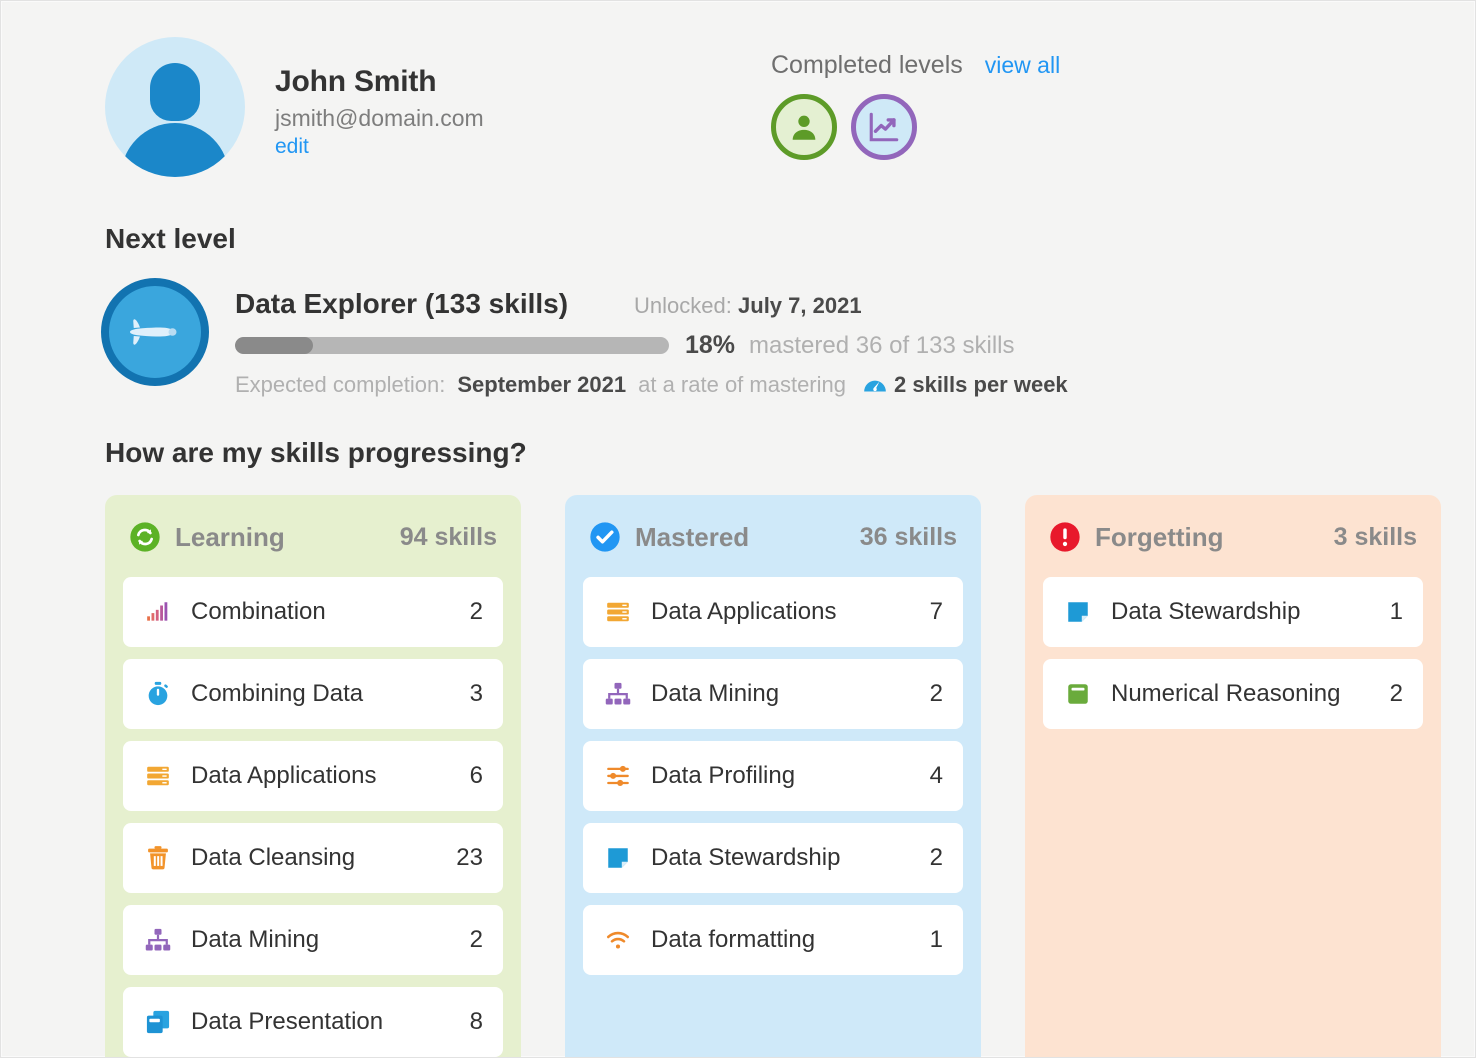  Describe the element at coordinates (316, 452) in the screenshot. I see `progress-section-heading: How are my skills progressing?` at that location.